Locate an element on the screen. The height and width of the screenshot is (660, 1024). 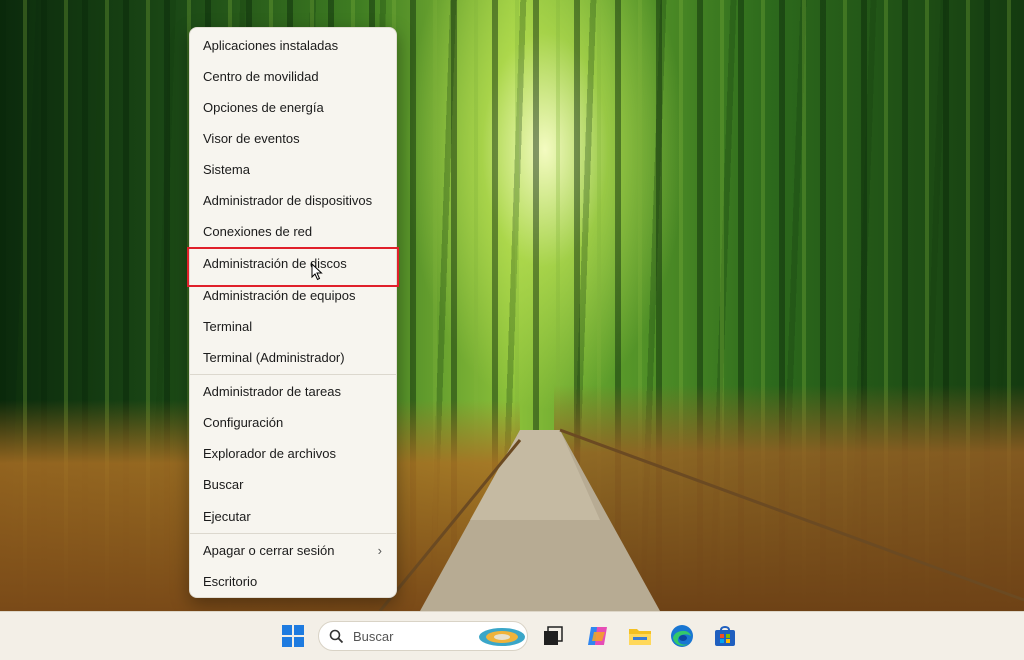
menu-item-system: Sistema is located at coordinates (293, 169).